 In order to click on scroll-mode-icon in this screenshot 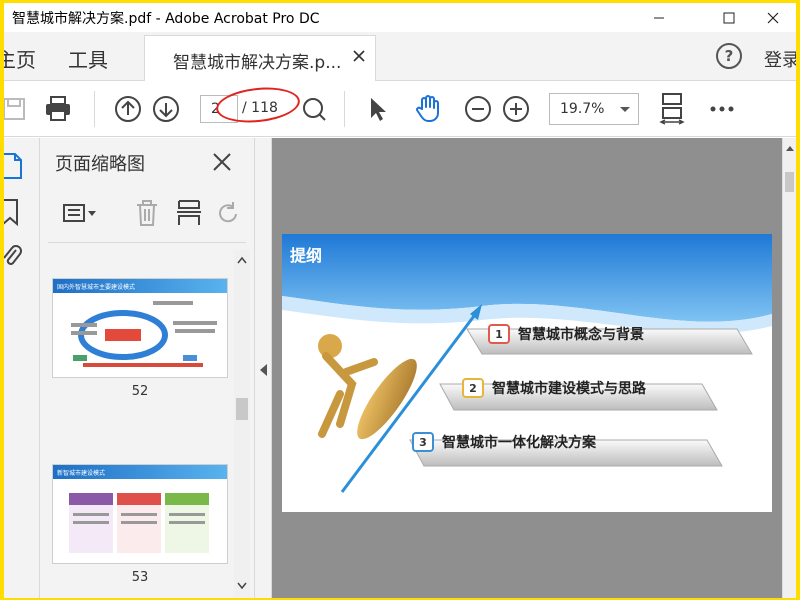, I will do `click(672, 109)`.